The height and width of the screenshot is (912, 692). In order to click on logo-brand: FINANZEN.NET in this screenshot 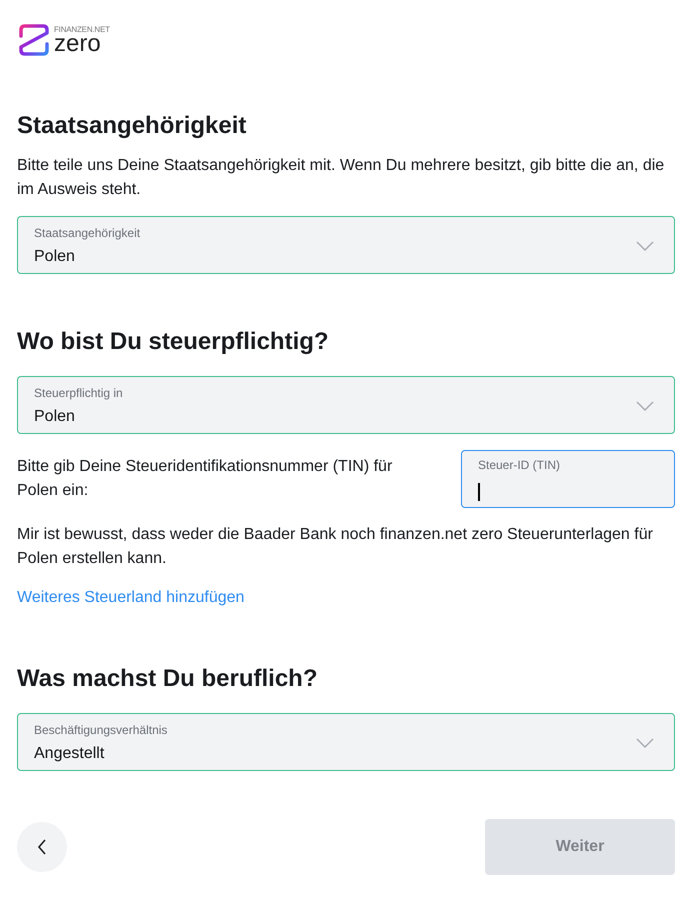, I will do `click(82, 30)`.